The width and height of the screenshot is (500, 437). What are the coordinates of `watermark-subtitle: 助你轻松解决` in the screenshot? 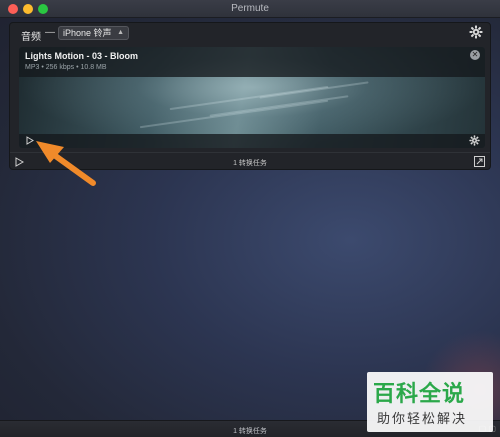 It's located at (422, 418).